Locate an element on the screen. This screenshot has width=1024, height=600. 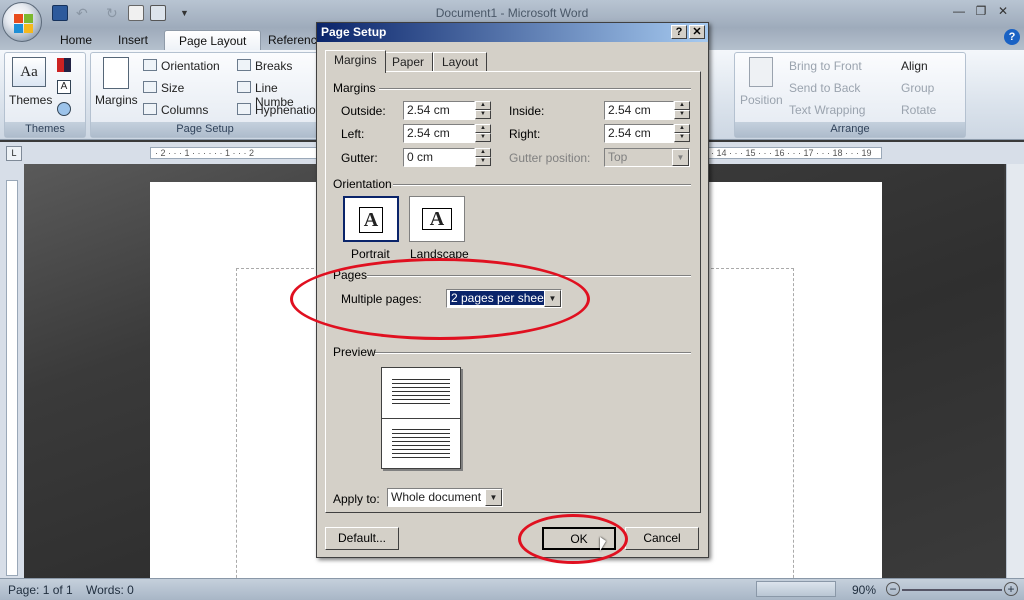
tab-home: Home is located at coordinates (76, 40).